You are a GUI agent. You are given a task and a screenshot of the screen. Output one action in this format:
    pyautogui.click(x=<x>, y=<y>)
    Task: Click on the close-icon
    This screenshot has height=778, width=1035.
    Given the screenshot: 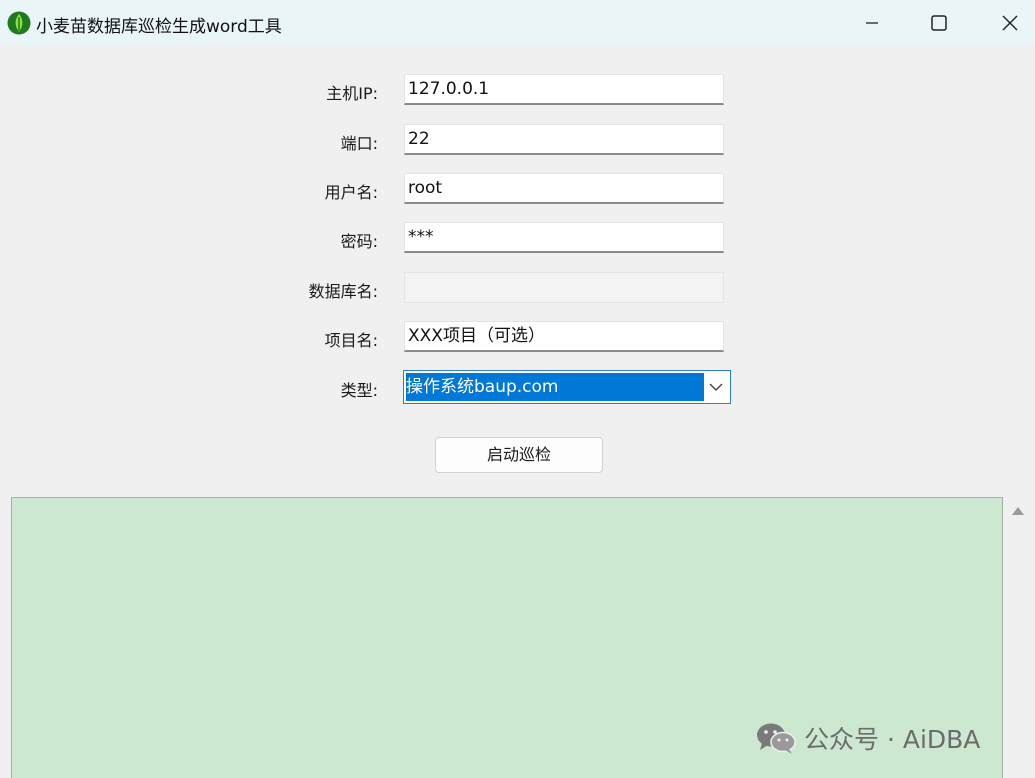 What is the action you would take?
    pyautogui.click(x=1010, y=23)
    